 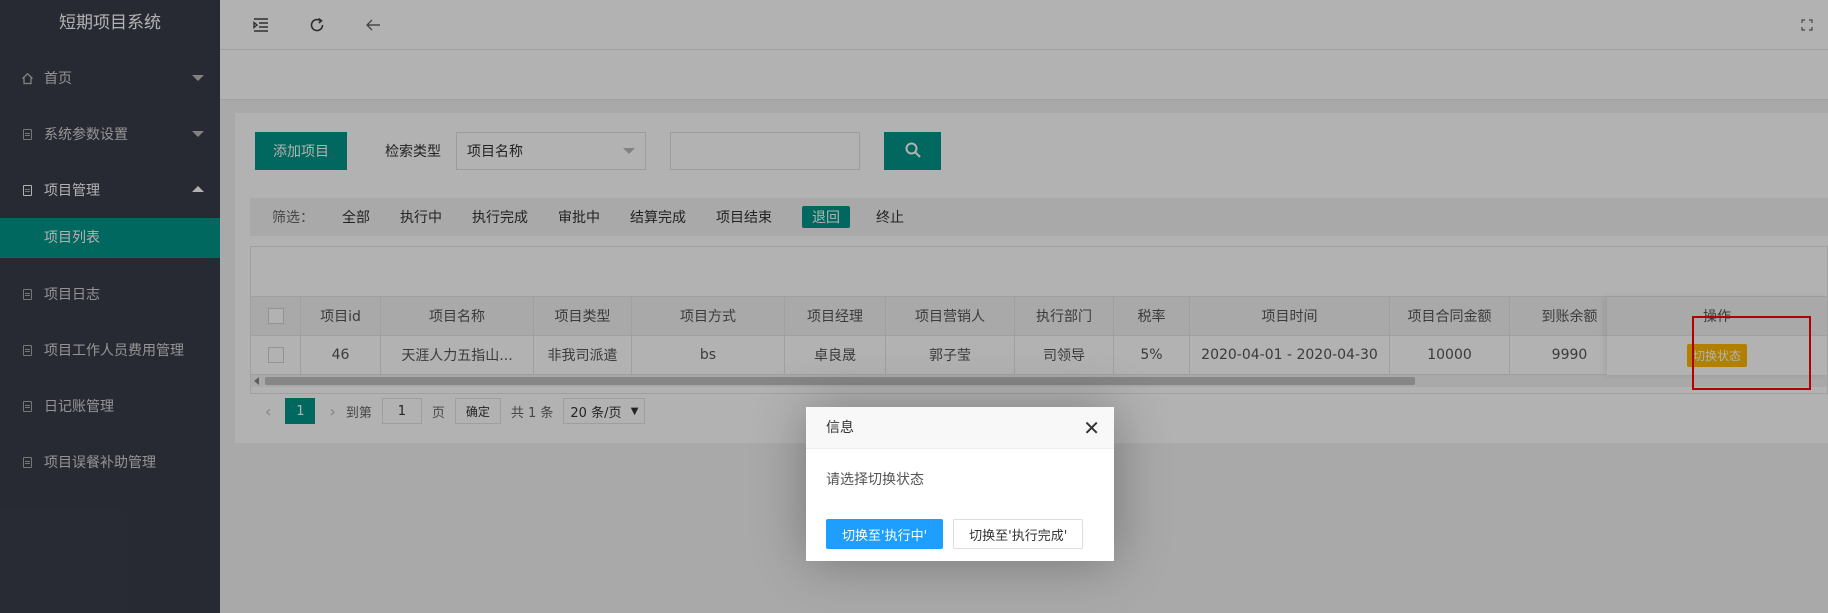 I want to click on dialog-buttons: 切换至'执行中' 切换至'执行完成', so click(x=959, y=534).